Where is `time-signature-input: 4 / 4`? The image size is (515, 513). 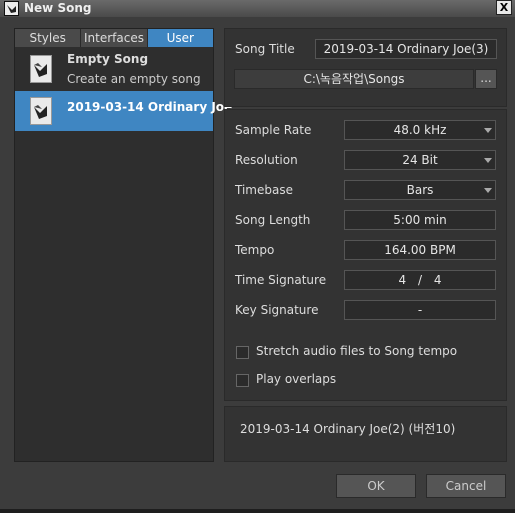 time-signature-input: 4 / 4 is located at coordinates (420, 280).